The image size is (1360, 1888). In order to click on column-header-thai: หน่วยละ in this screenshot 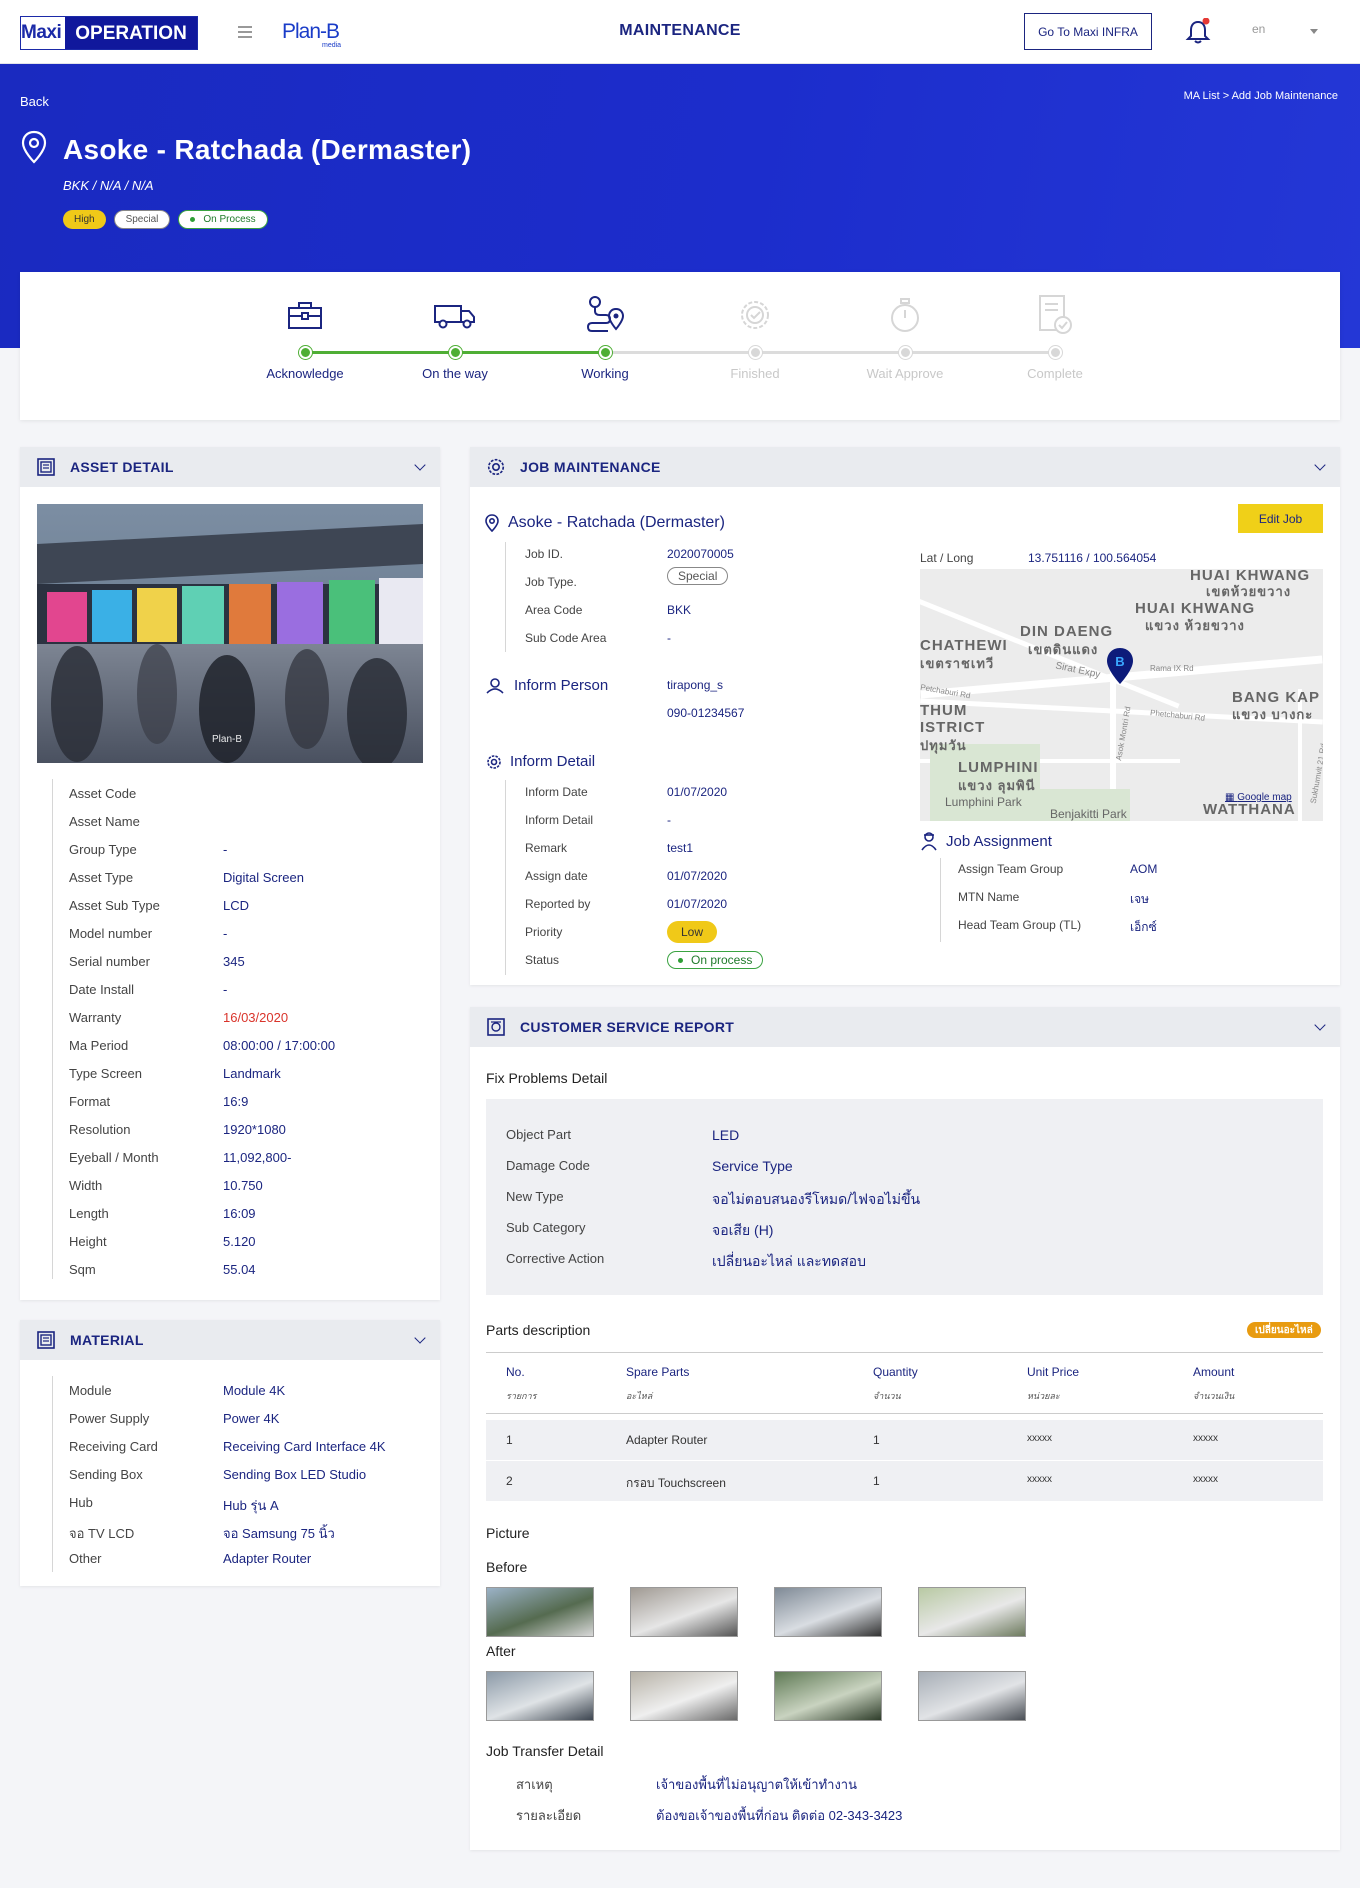, I will do `click(1043, 1396)`.